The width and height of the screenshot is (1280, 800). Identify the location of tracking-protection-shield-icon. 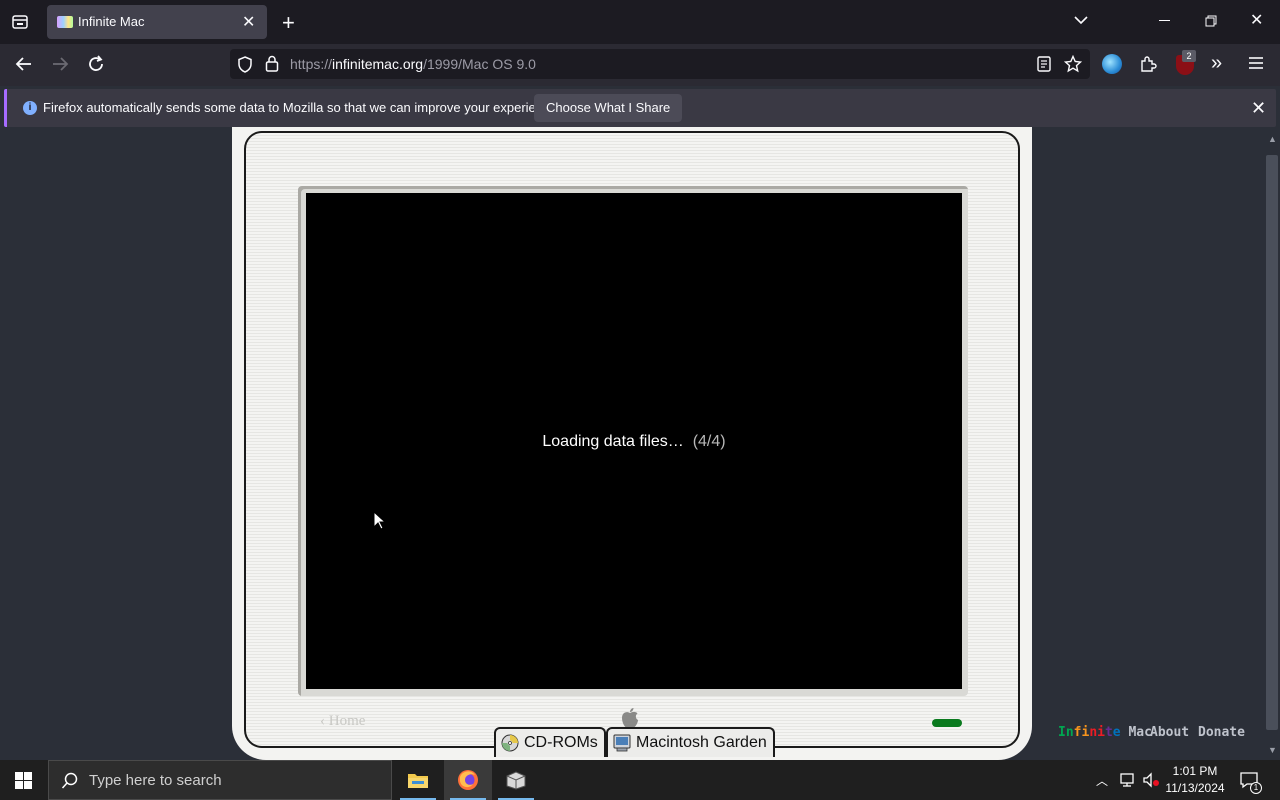
(245, 64).